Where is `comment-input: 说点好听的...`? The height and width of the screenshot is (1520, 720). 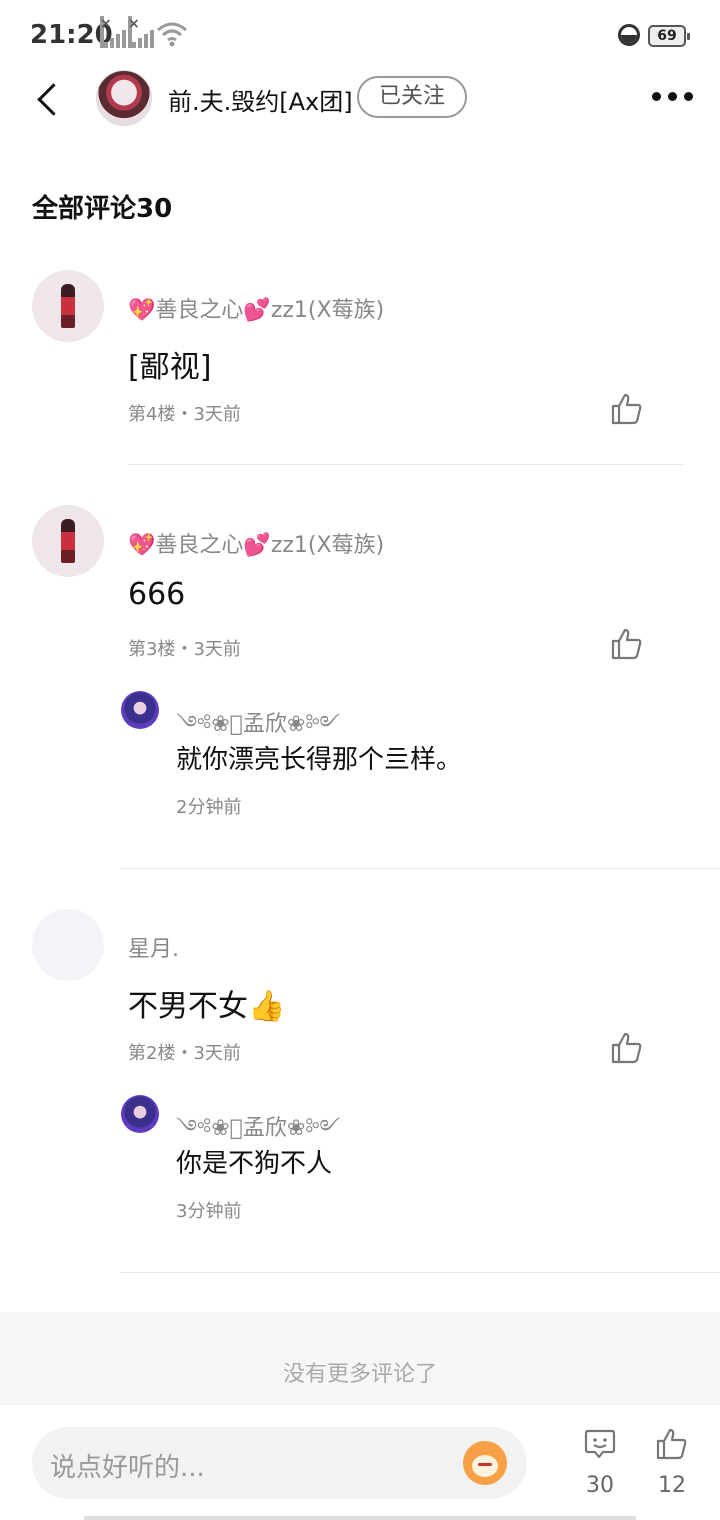 comment-input: 说点好听的... is located at coordinates (279, 1463).